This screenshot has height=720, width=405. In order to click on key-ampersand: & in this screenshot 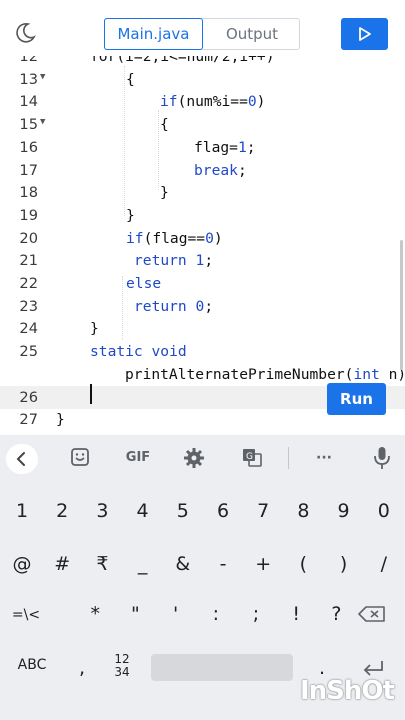, I will do `click(183, 564)`.